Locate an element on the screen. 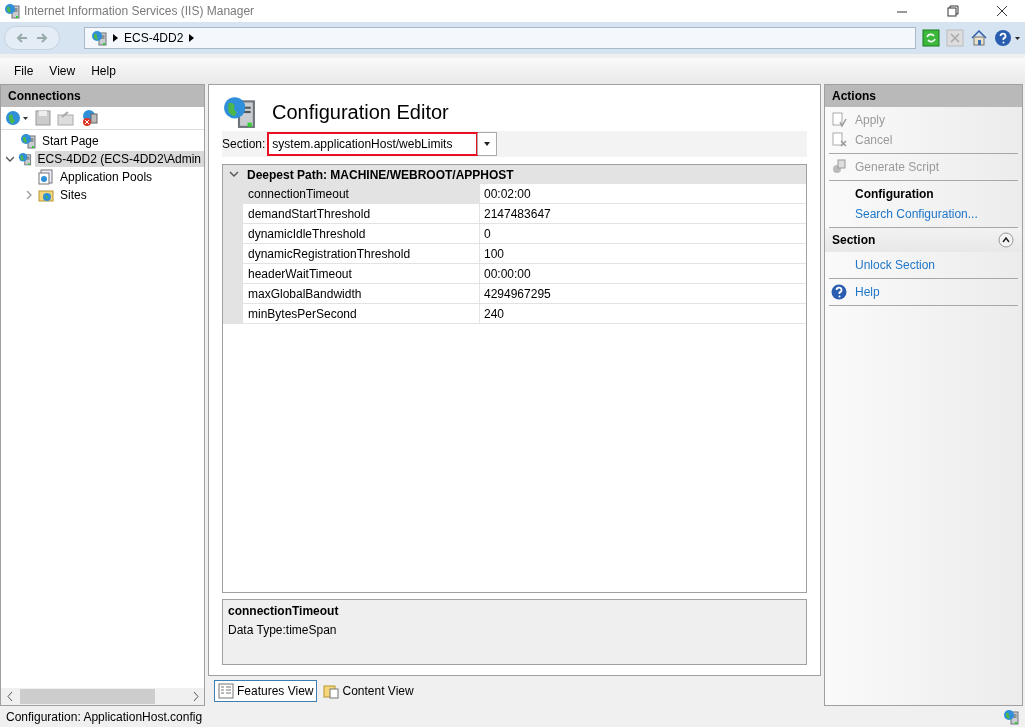 This screenshot has width=1025, height=727. property-name: connectionTimeout is located at coordinates (284, 611).